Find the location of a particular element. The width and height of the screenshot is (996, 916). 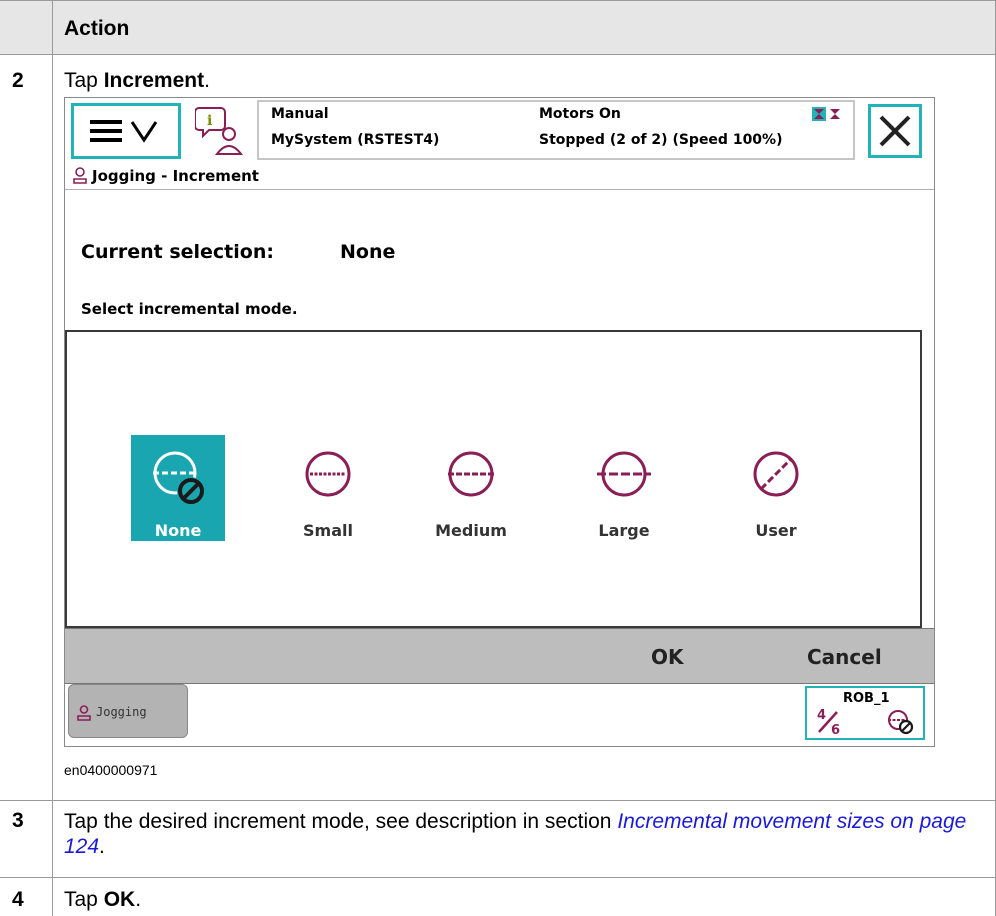

mode-small-button: Small is located at coordinates (328, 488).